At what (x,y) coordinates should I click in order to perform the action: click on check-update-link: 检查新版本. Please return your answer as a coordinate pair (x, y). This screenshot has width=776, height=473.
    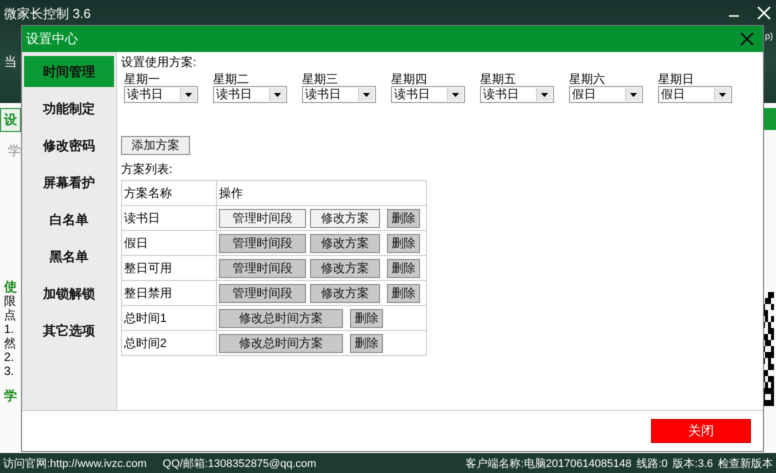
    Looking at the image, I should click on (745, 463).